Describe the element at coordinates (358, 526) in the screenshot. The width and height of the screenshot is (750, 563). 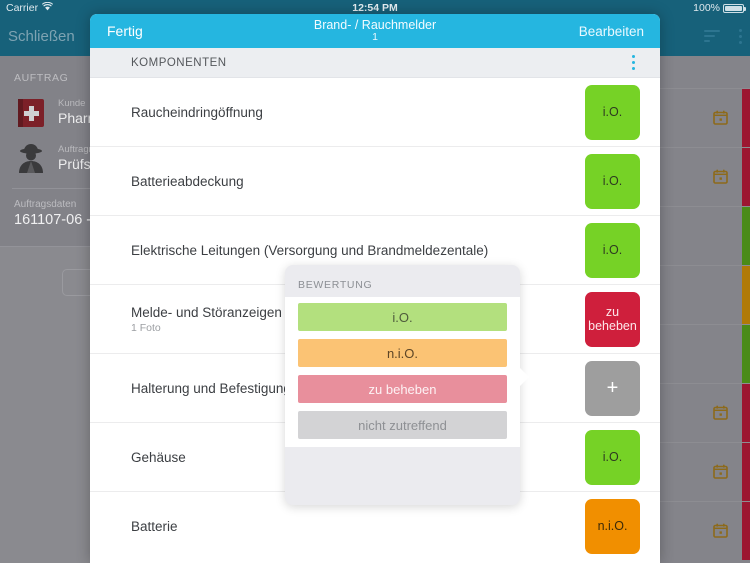
I see `component-text: Batterie` at that location.